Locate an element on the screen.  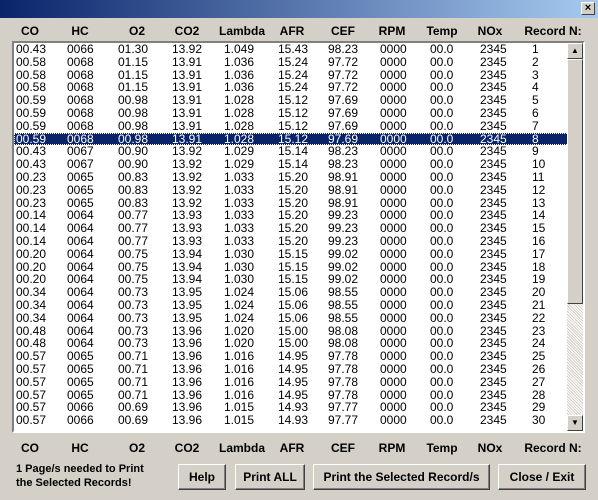
record-cell-o2: 01.30 is located at coordinates (133, 49).